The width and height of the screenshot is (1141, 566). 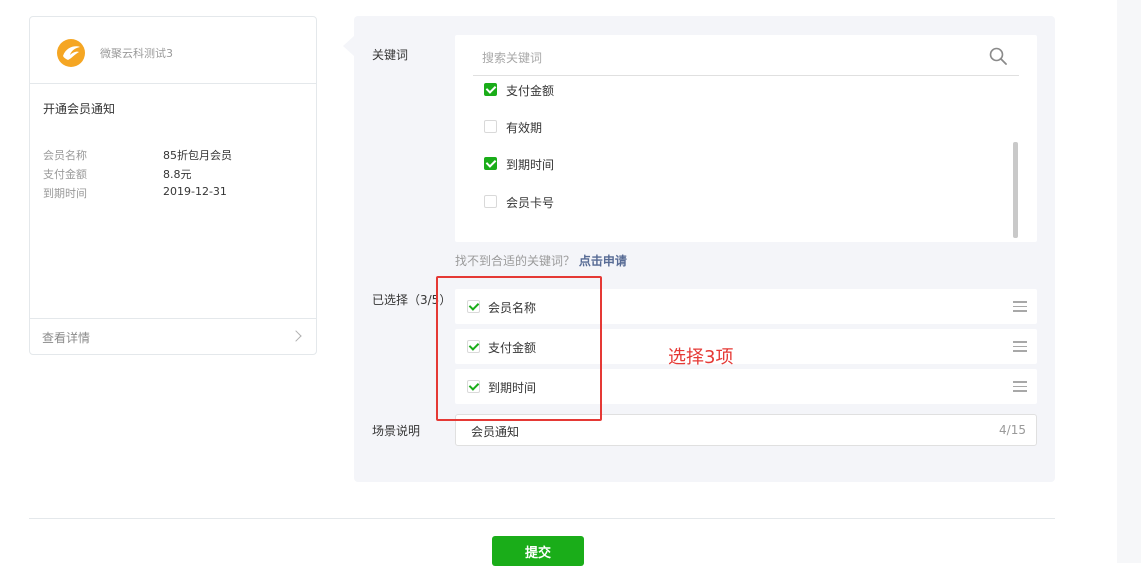 What do you see at coordinates (495, 432) in the screenshot?
I see `scene-value: 会员通知` at bounding box center [495, 432].